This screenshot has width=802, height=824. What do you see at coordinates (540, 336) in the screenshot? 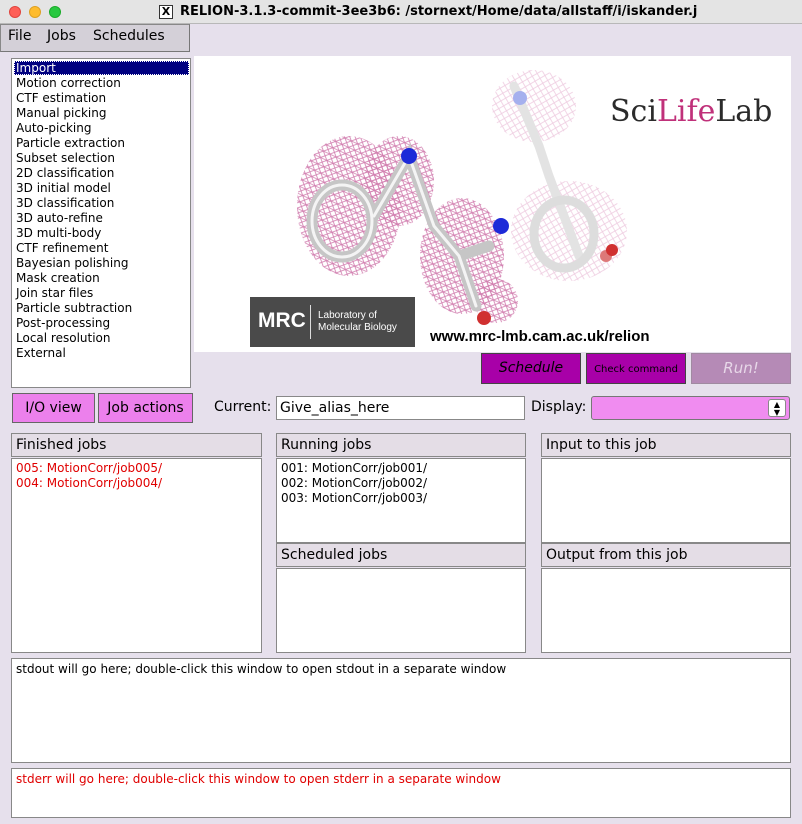
I see `relion-url: www.mrc-lmb.cam.ac.uk/relion` at bounding box center [540, 336].